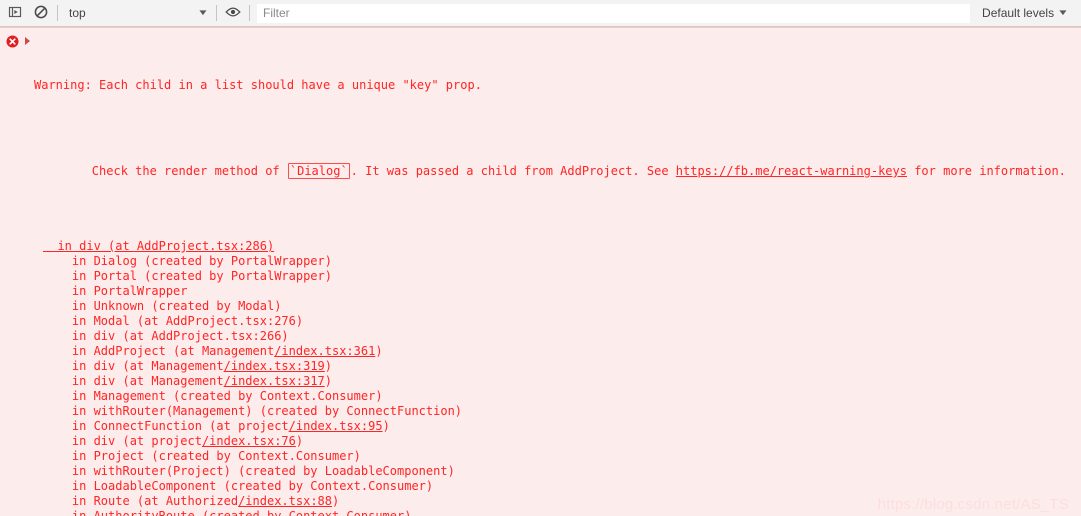  Describe the element at coordinates (324, 351) in the screenshot. I see `stack-source-link: /index.tsx:361` at that location.